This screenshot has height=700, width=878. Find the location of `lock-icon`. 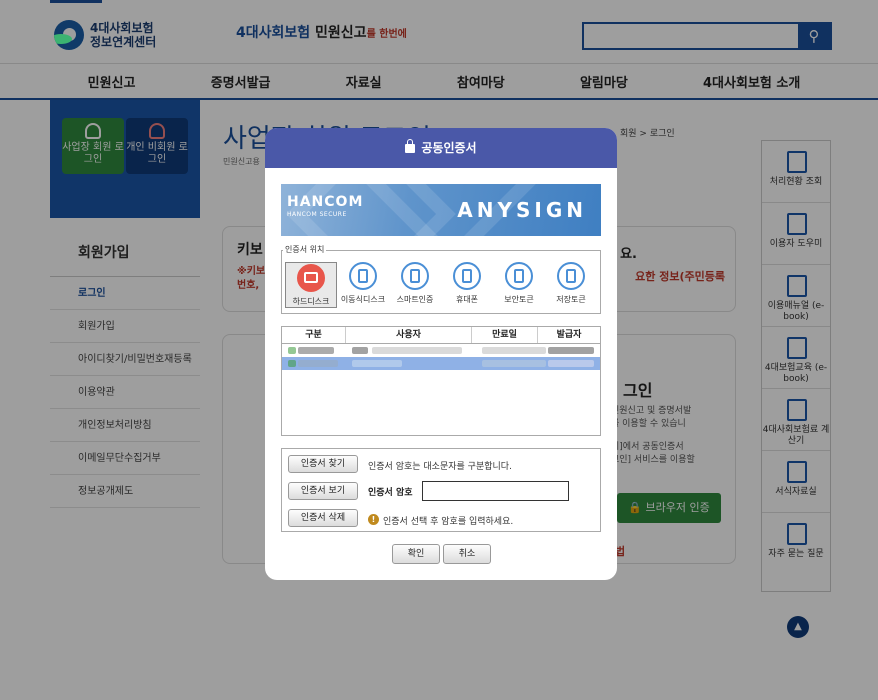

lock-icon is located at coordinates (410, 146).